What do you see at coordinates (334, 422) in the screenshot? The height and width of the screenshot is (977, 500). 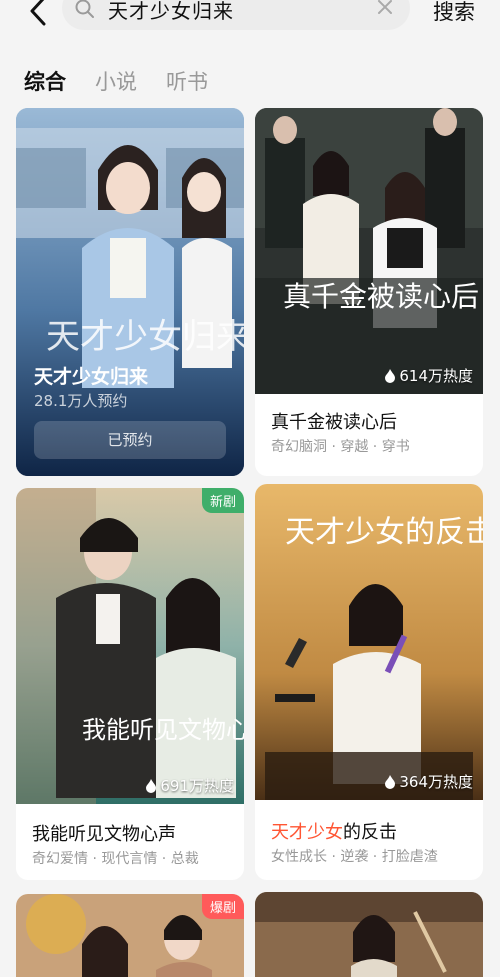 I see `drama-title: 真千金被读心后` at bounding box center [334, 422].